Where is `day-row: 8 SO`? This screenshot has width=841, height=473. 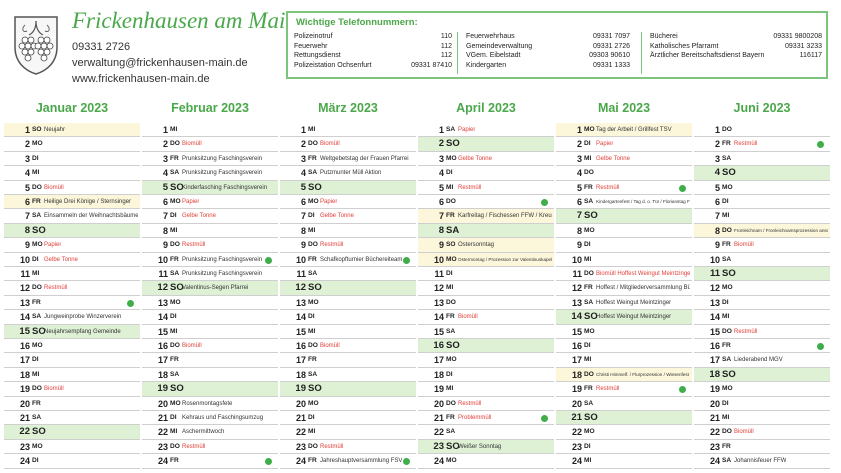
day-row: 8 SO is located at coordinates (72, 231).